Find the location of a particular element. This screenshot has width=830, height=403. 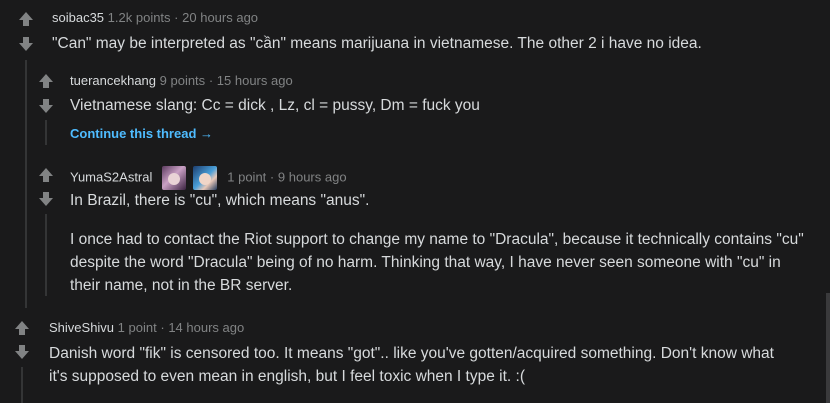

arrow-right-icon: → is located at coordinates (207, 133).